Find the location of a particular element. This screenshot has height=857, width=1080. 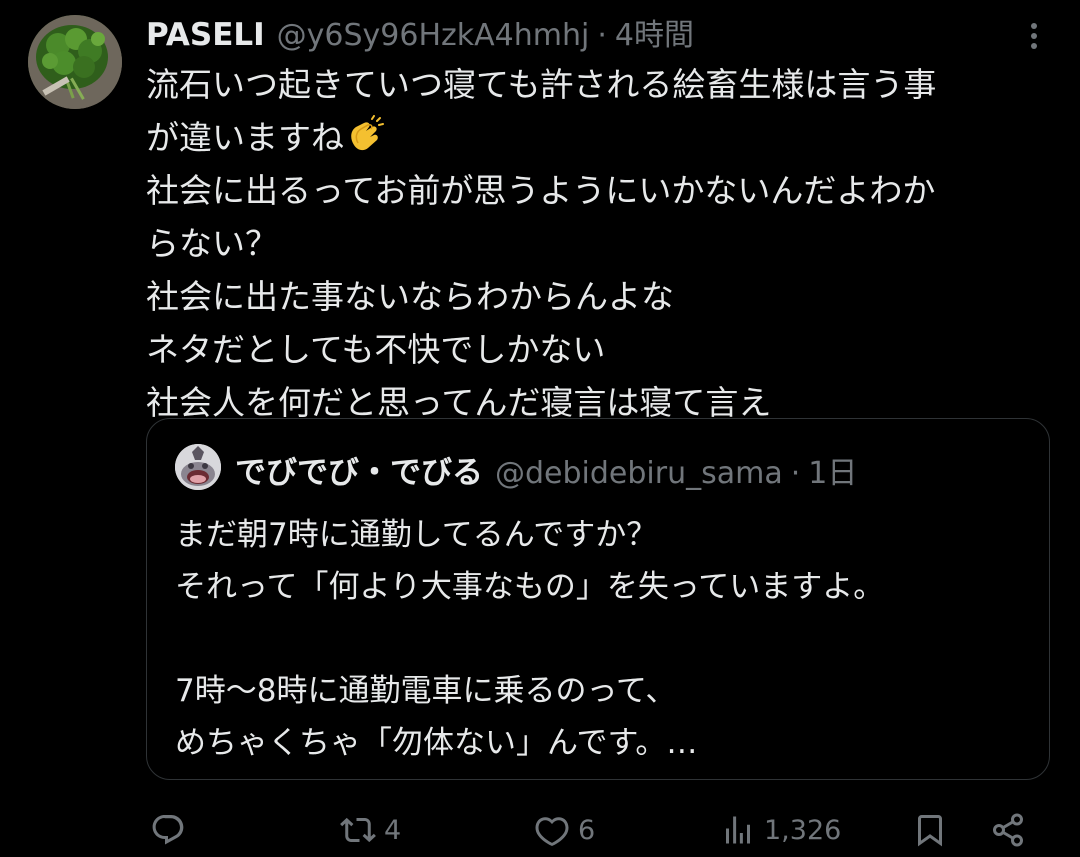

reply-icon is located at coordinates (168, 830).